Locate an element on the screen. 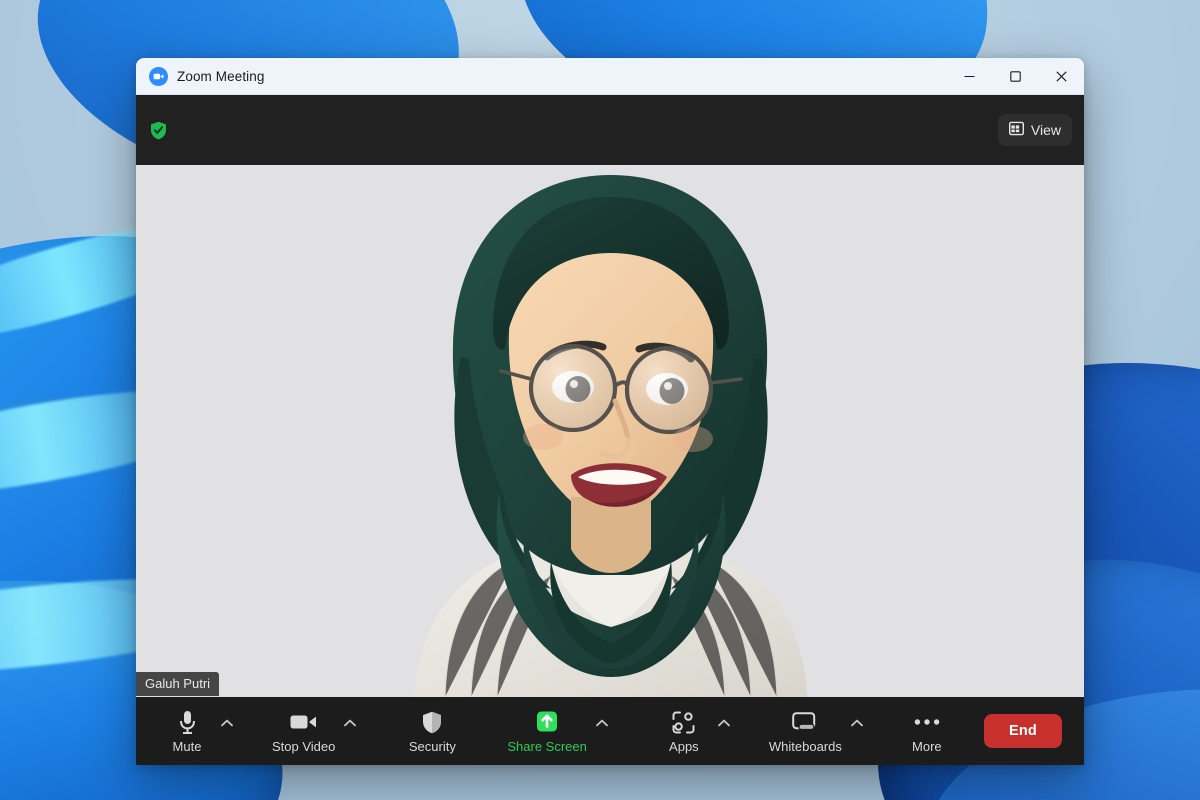 This screenshot has width=1200, height=800. mute-button-label: Mute is located at coordinates (187, 746).